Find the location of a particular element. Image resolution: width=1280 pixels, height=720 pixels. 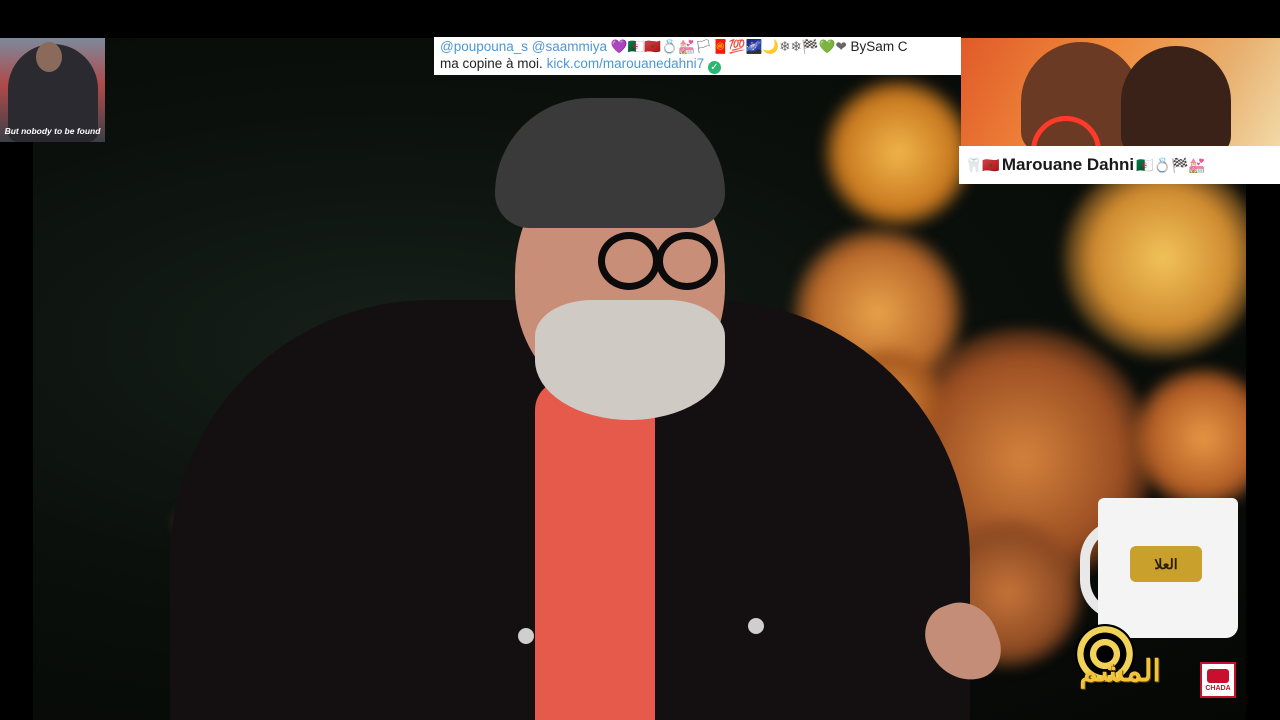

verified-check-icon: ✓ is located at coordinates (714, 67).